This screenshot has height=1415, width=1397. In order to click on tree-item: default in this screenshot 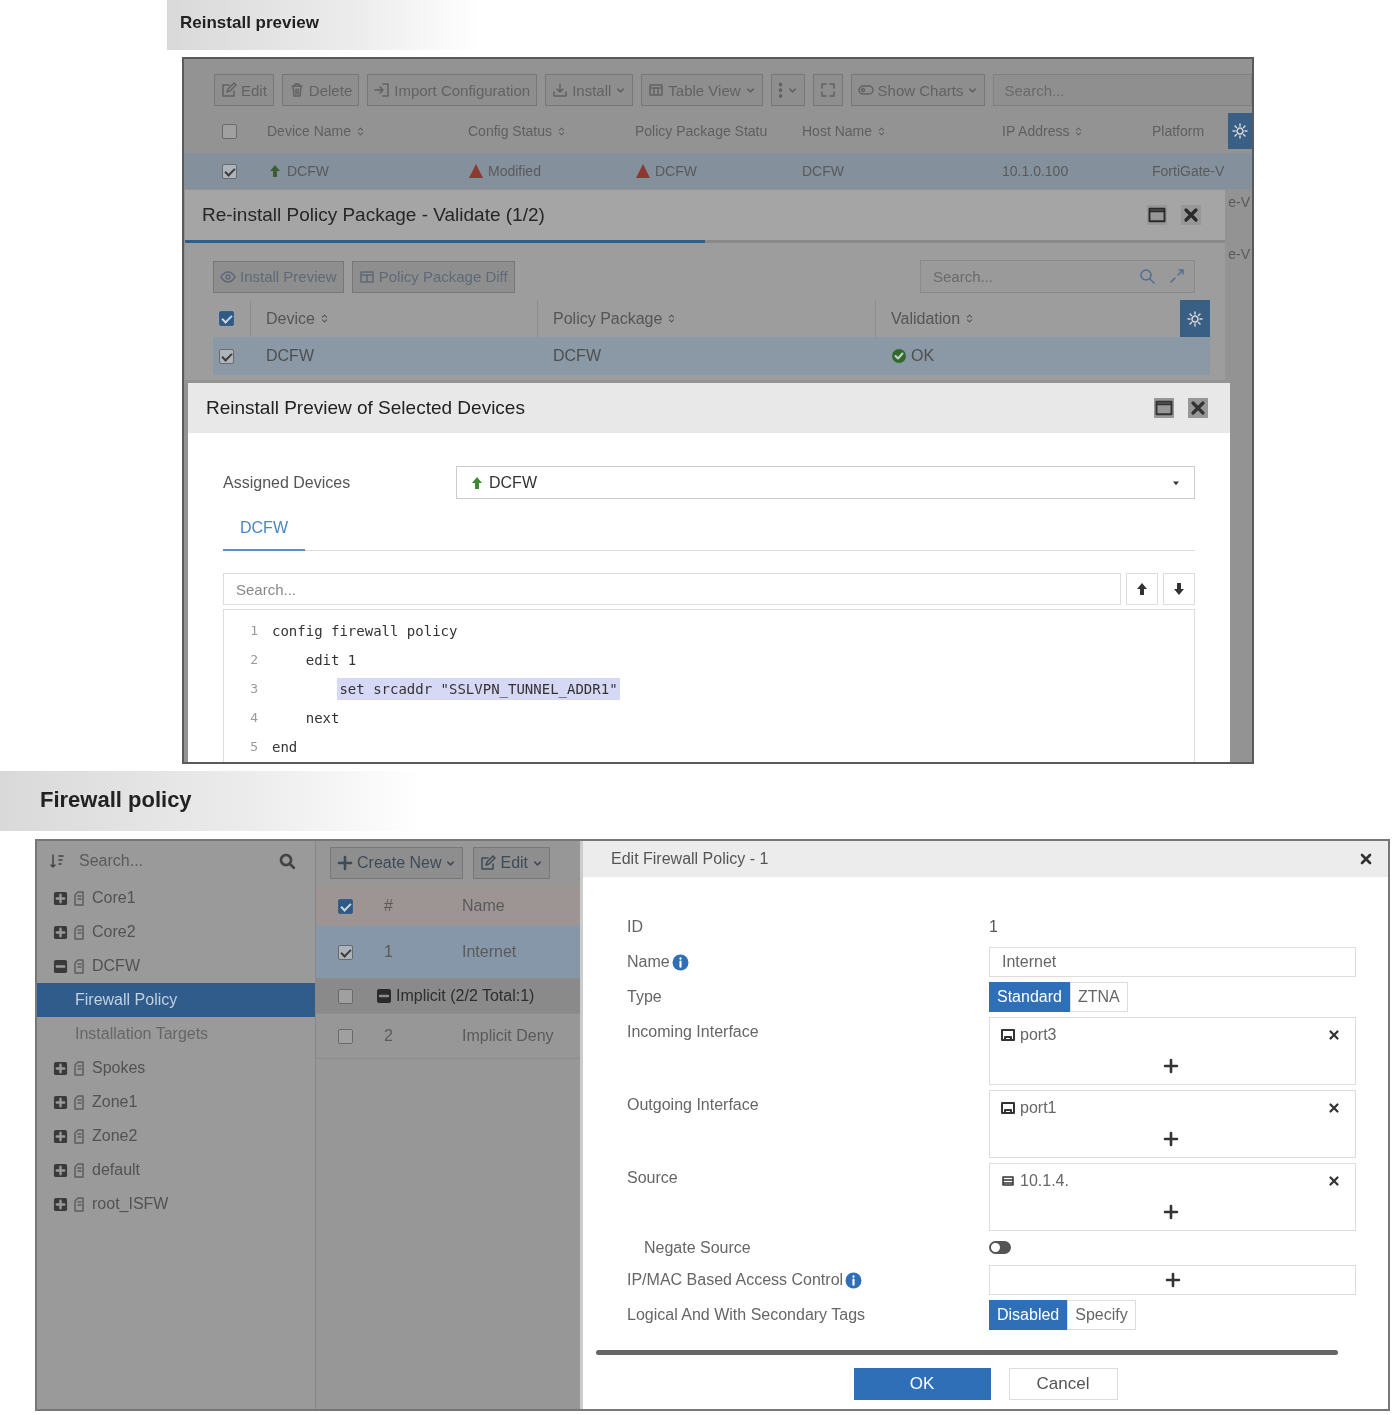, I will do `click(176, 1170)`.